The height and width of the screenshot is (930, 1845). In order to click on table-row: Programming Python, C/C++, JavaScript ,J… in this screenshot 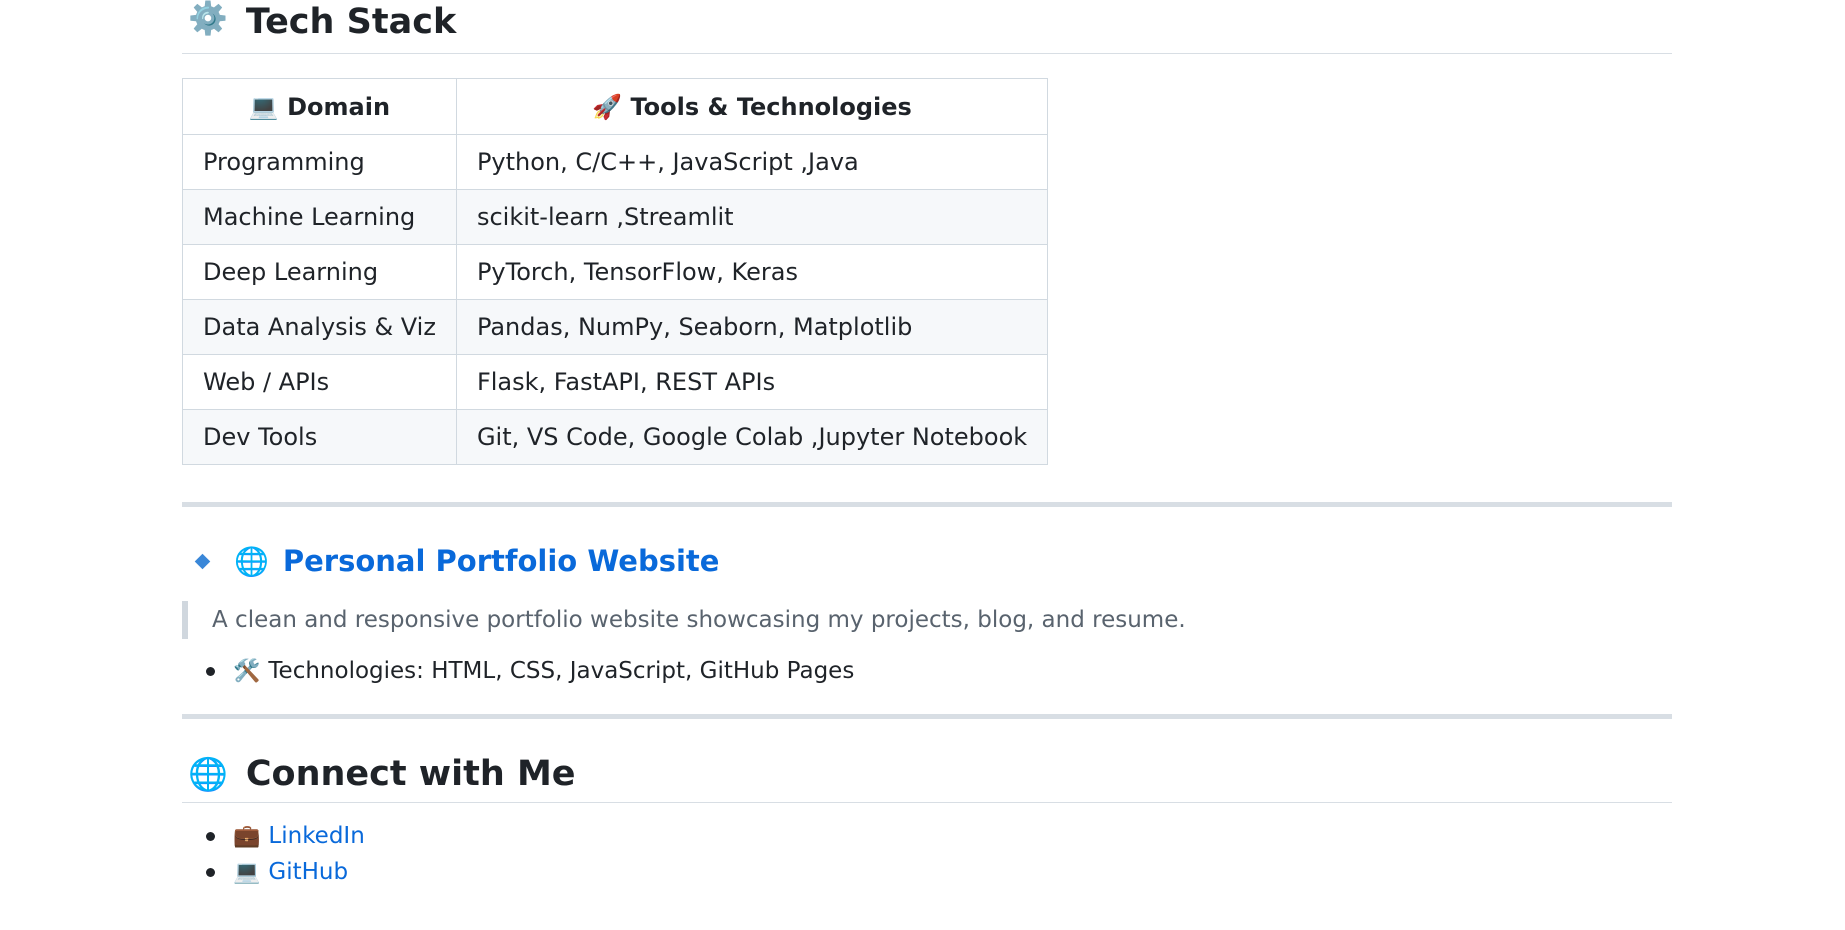, I will do `click(615, 162)`.